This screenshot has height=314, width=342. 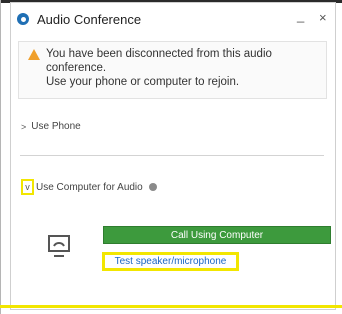 I want to click on window-title: Audio Conference, so click(x=89, y=19).